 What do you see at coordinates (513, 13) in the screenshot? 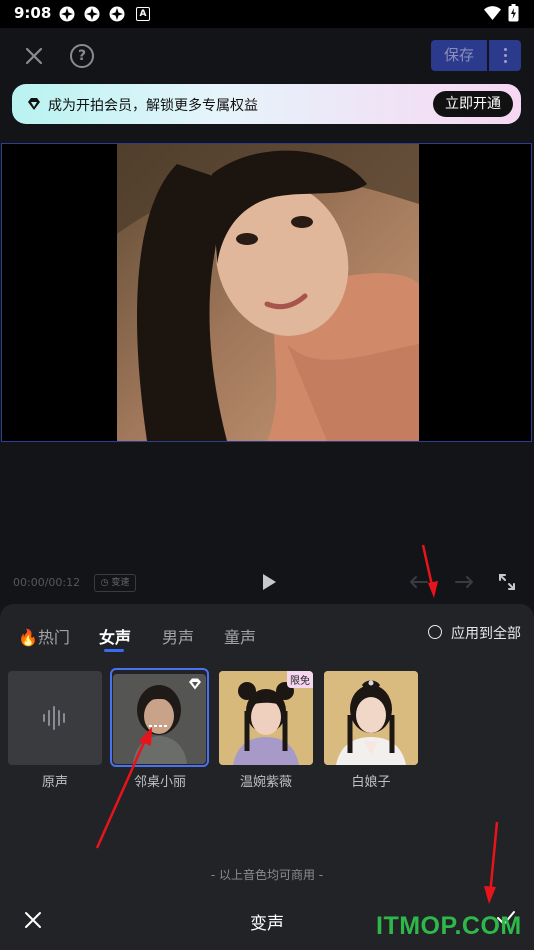
I see `battery-icon` at bounding box center [513, 13].